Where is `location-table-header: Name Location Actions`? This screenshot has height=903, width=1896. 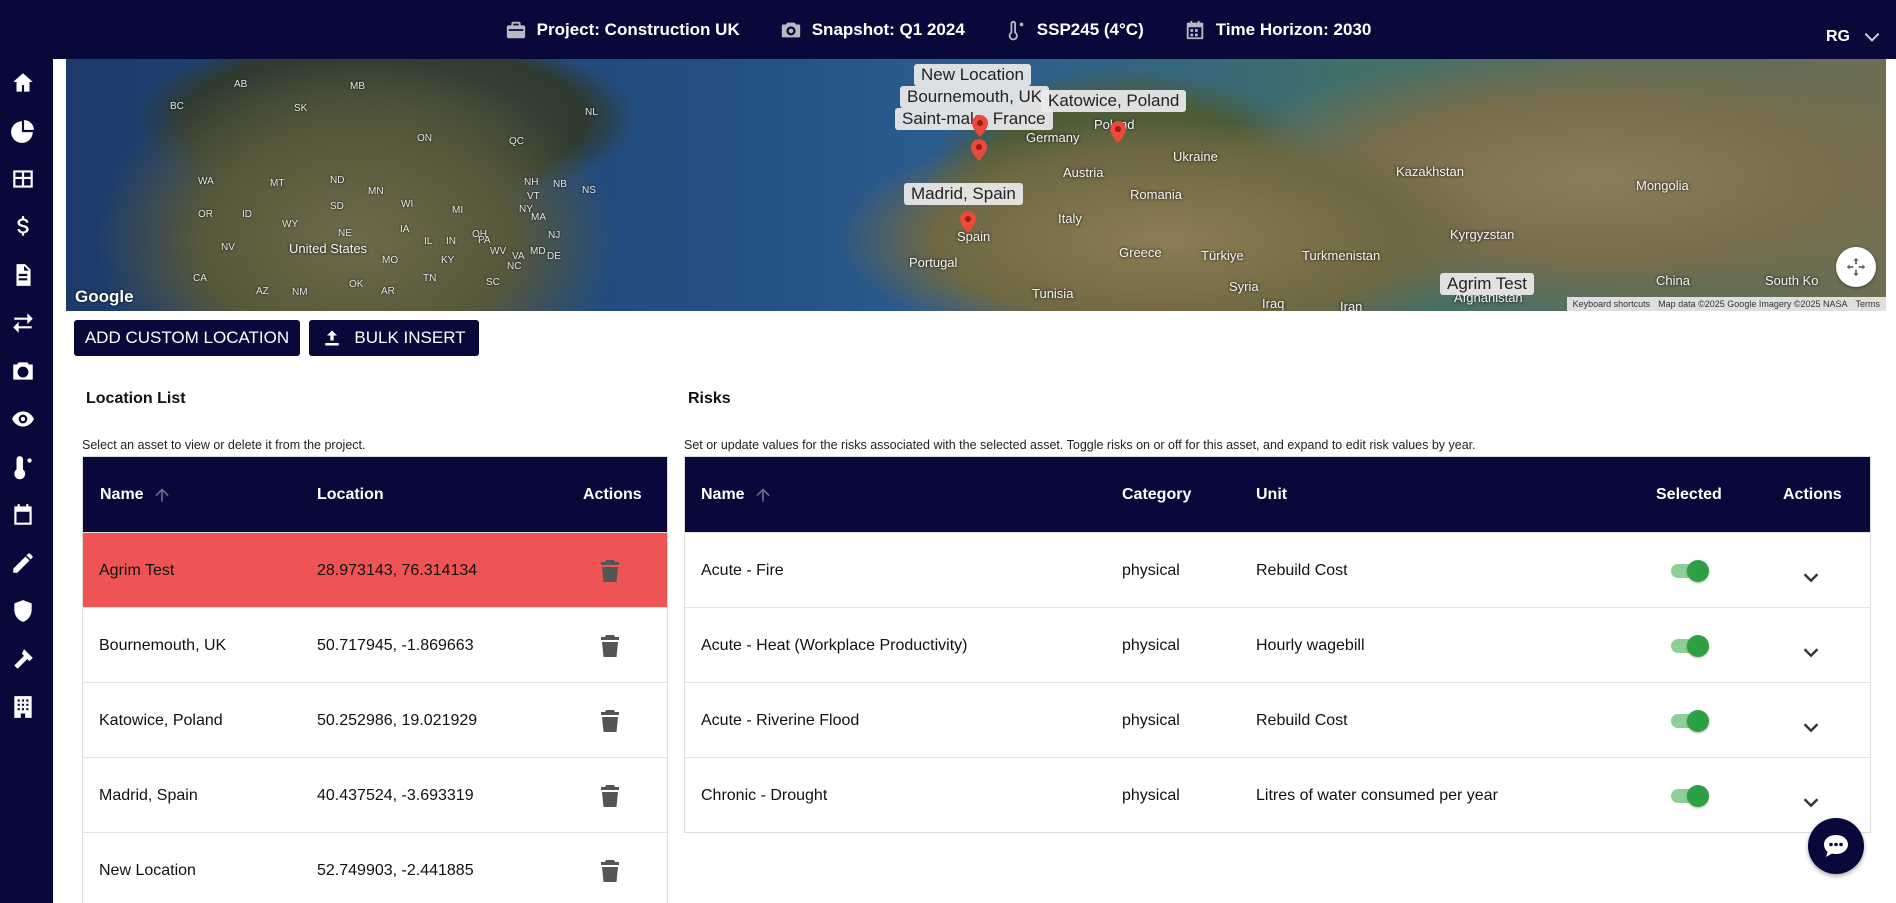 location-table-header: Name Location Actions is located at coordinates (375, 494).